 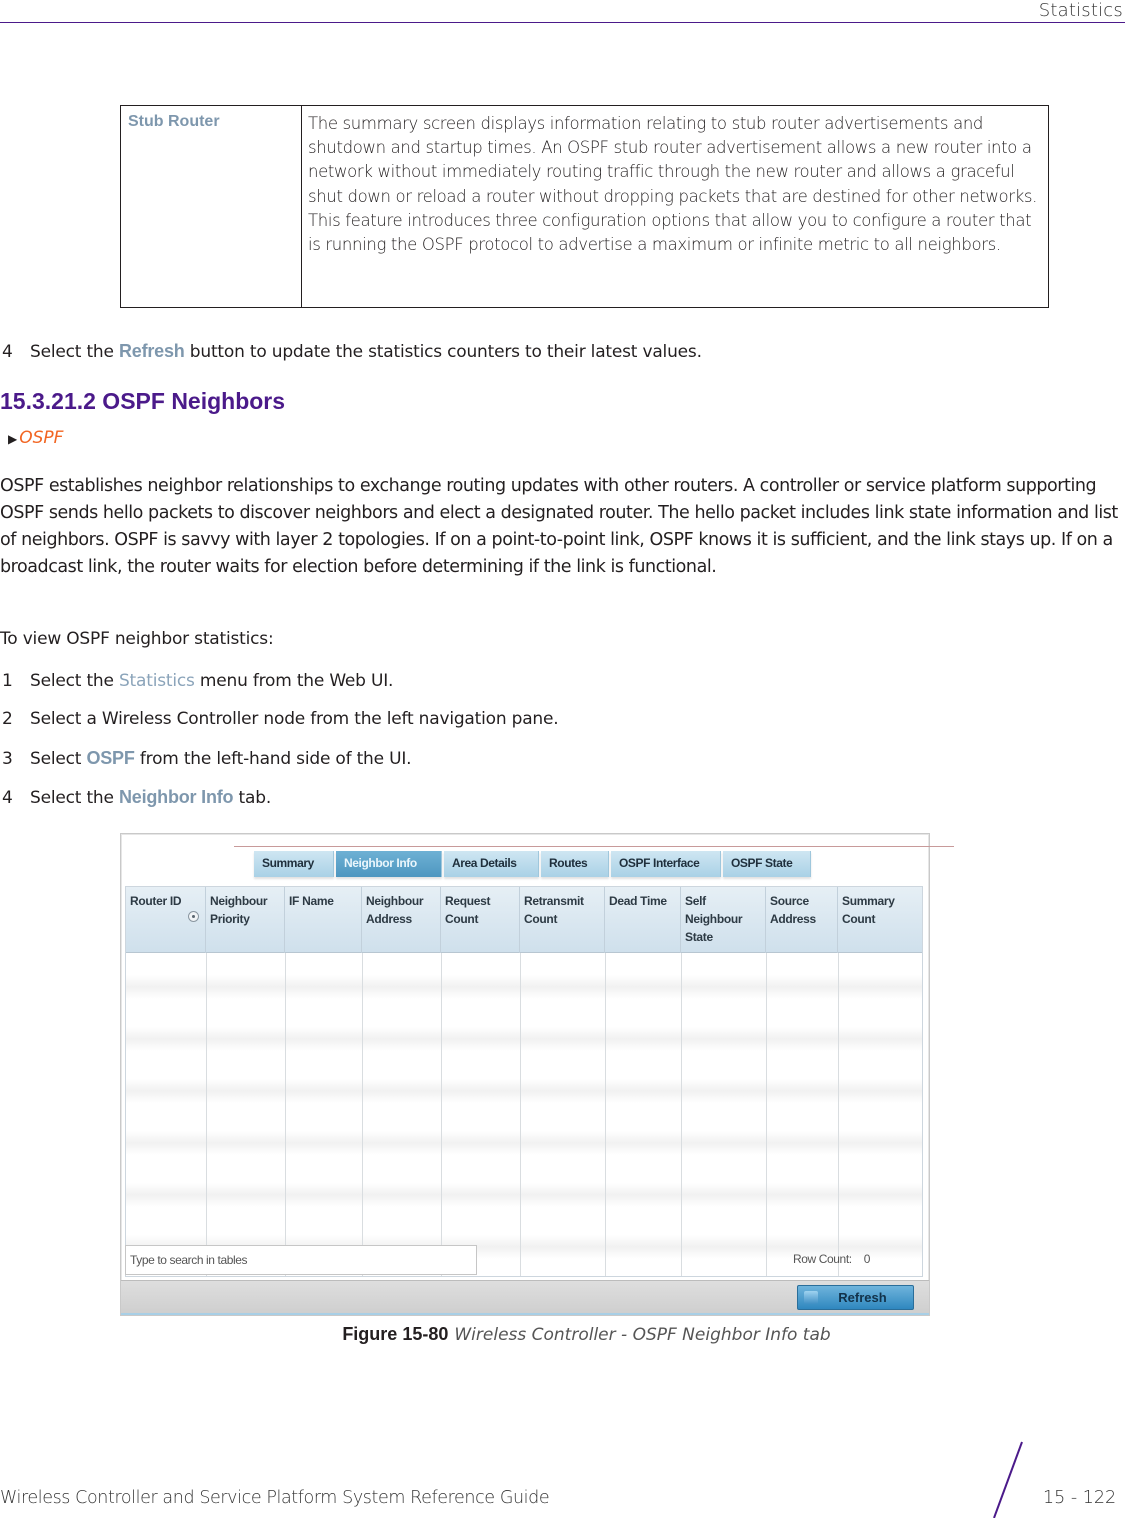 What do you see at coordinates (401, 920) in the screenshot?
I see `column-header-neighbour-address: Neighbour Address` at bounding box center [401, 920].